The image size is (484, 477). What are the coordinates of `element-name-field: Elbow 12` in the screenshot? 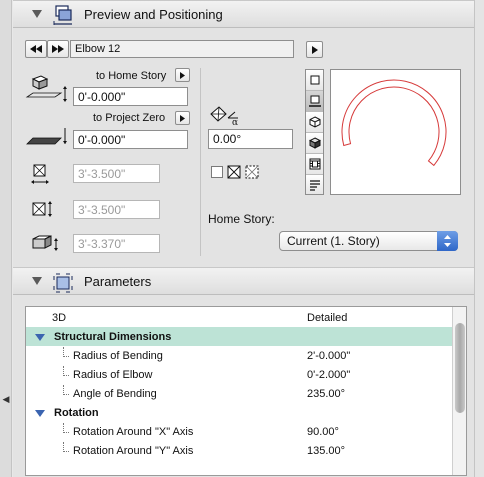 It's located at (182, 49).